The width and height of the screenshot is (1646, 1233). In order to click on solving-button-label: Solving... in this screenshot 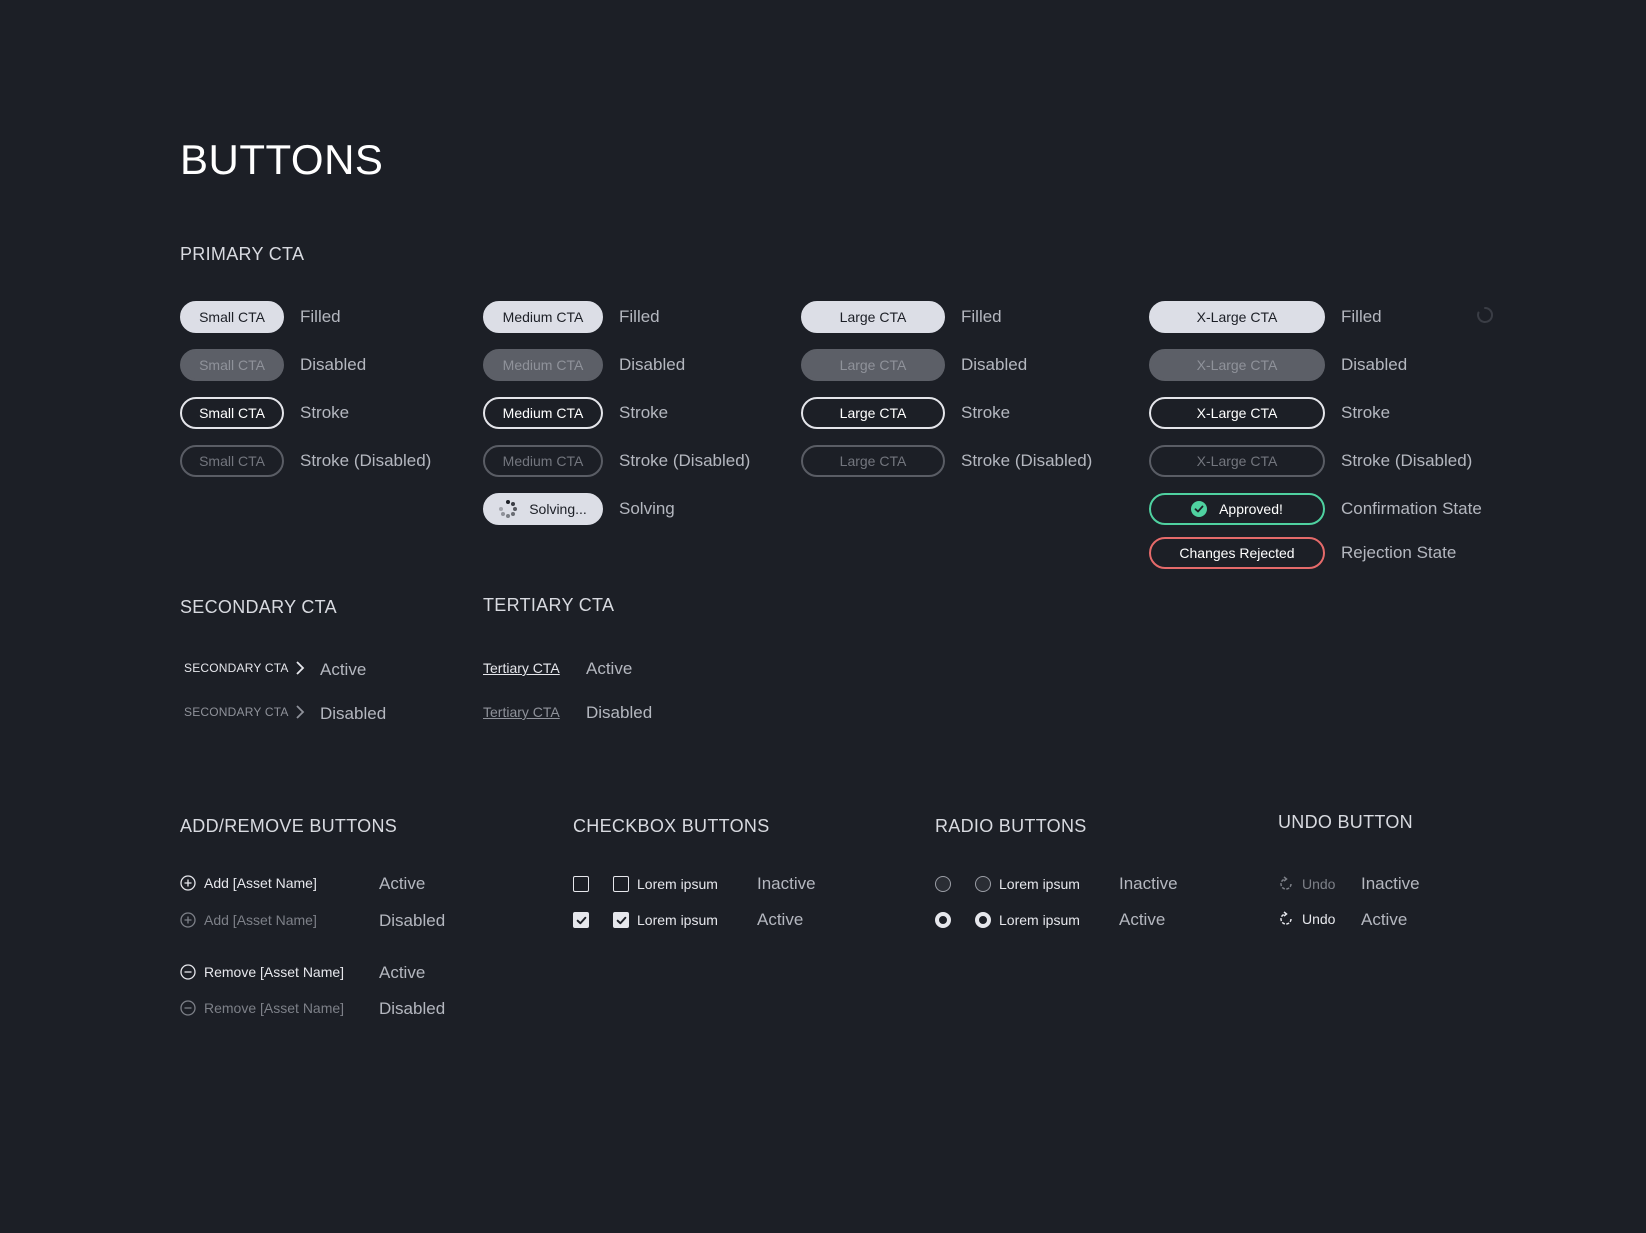, I will do `click(558, 509)`.